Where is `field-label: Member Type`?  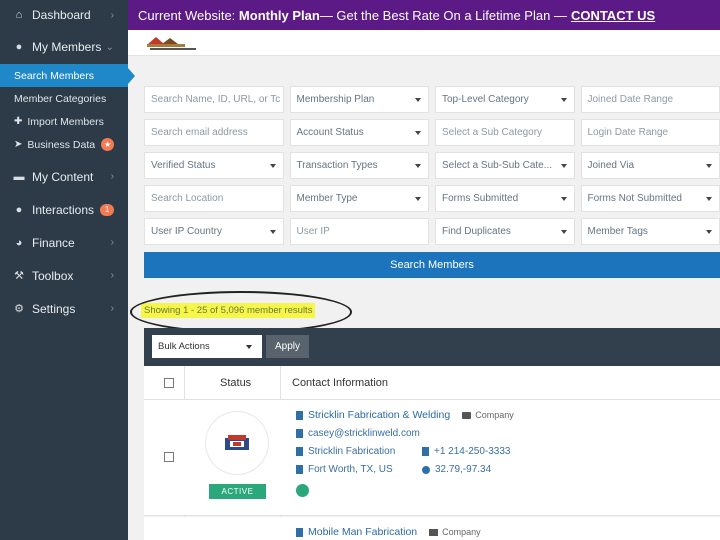
field-label: Member Type is located at coordinates (327, 198).